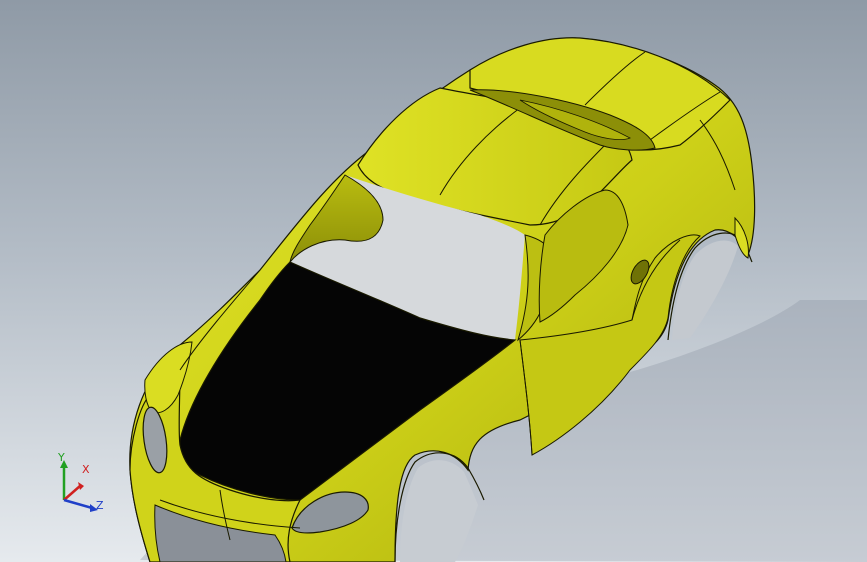 The image size is (867, 562). Describe the element at coordinates (86, 469) in the screenshot. I see `x-axis-label: X` at that location.